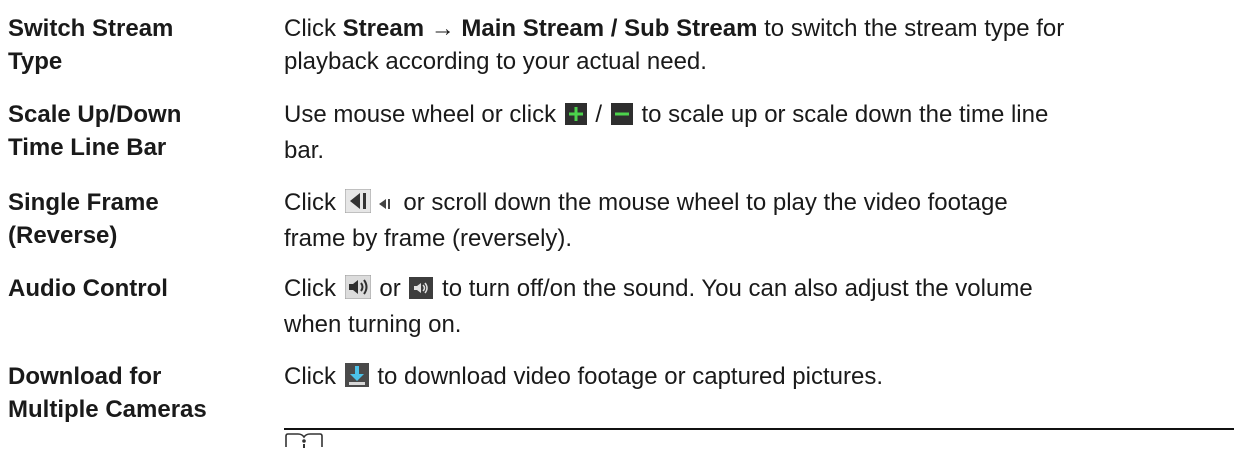  Describe the element at coordinates (304, 443) in the screenshot. I see `note-icon` at that location.